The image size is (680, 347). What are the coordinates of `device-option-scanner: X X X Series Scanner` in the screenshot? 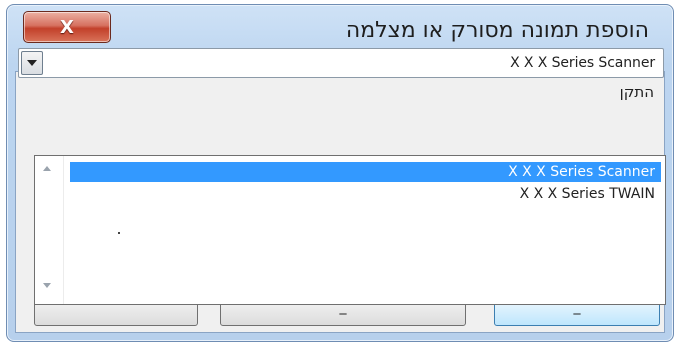 It's located at (365, 172).